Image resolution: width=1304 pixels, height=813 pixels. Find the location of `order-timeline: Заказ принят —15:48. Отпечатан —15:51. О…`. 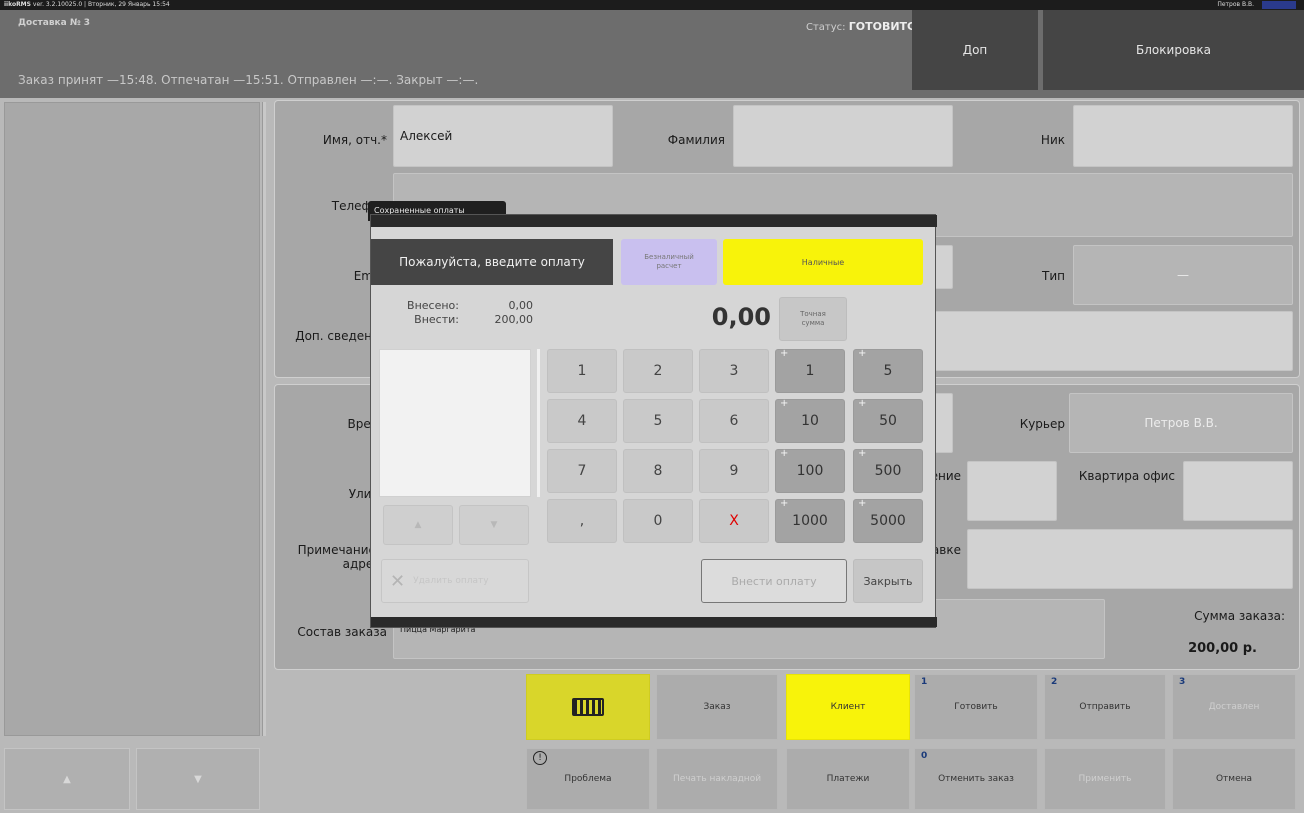

order-timeline: Заказ принят —15:48. Отпечатан —15:51. О… is located at coordinates (248, 80).